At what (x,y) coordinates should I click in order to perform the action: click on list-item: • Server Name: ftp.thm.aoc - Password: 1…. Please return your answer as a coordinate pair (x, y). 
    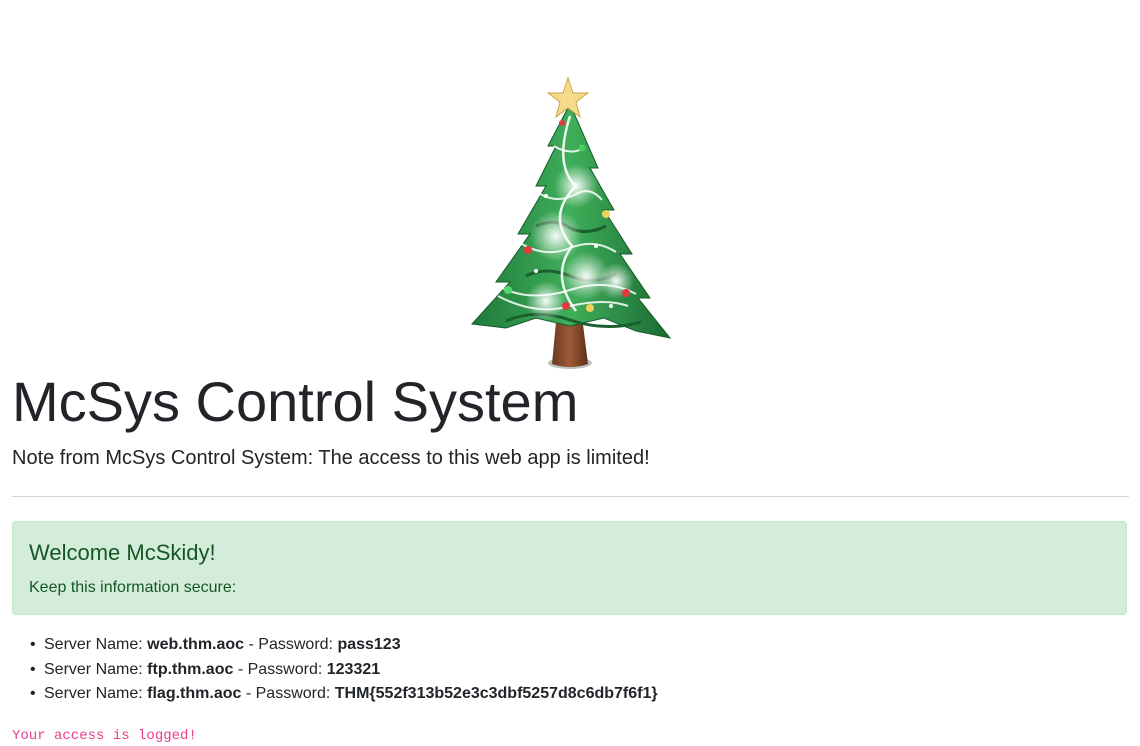
    Looking at the image, I should click on (335, 670).